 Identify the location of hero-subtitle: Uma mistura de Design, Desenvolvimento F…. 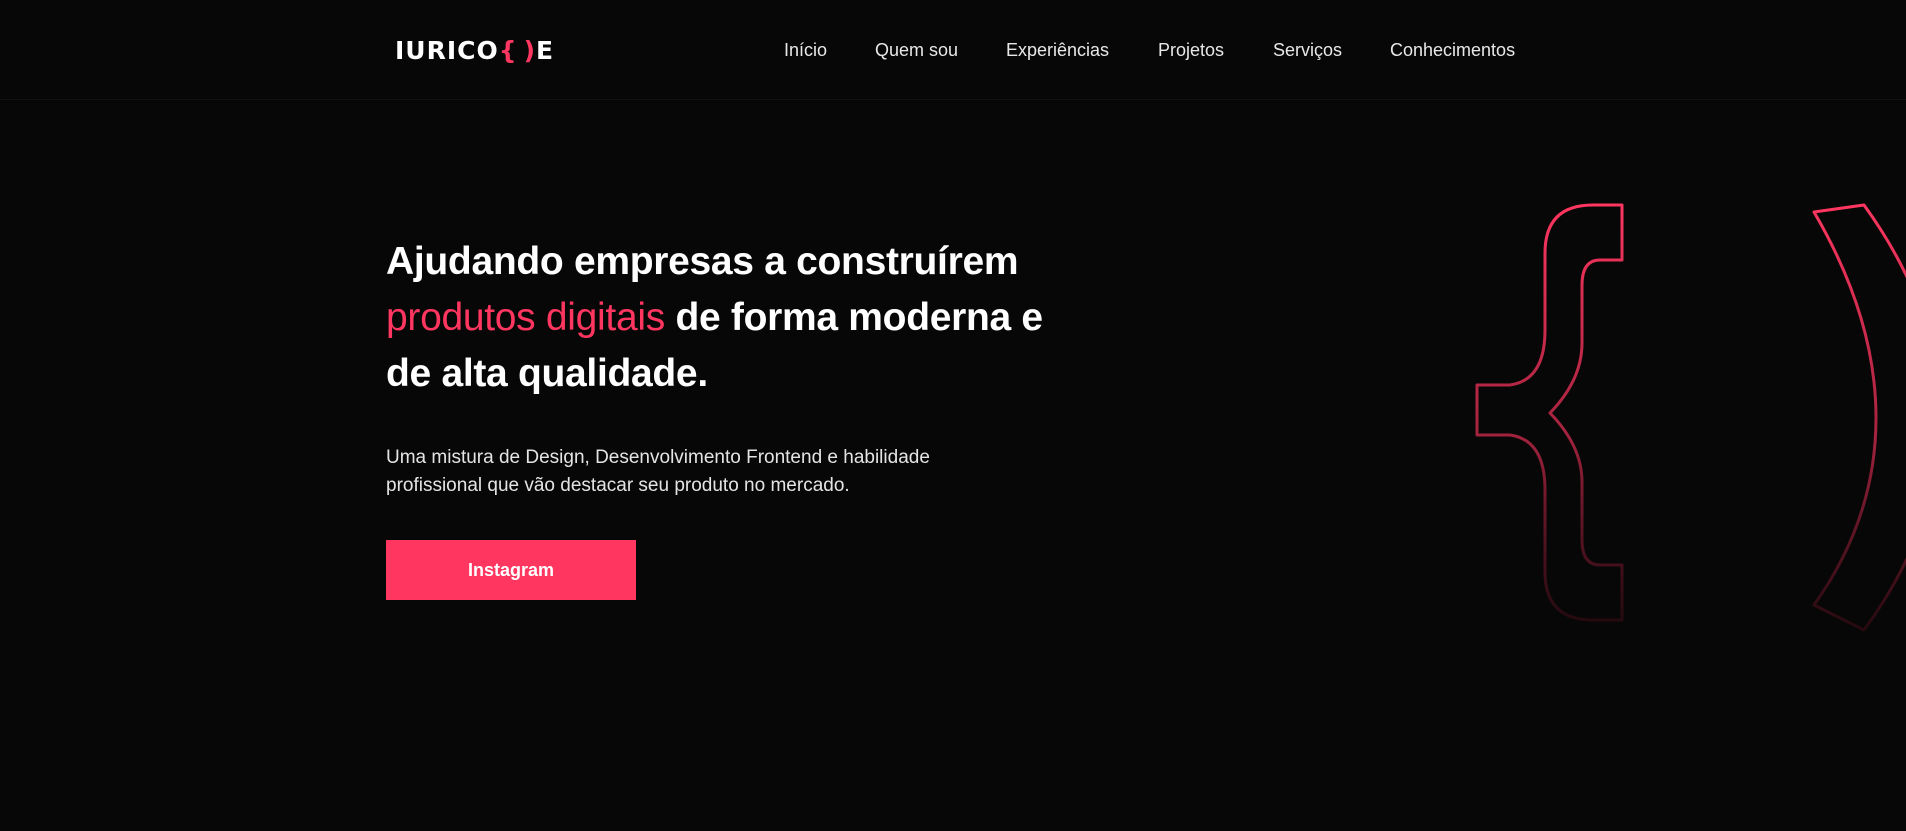
(658, 471).